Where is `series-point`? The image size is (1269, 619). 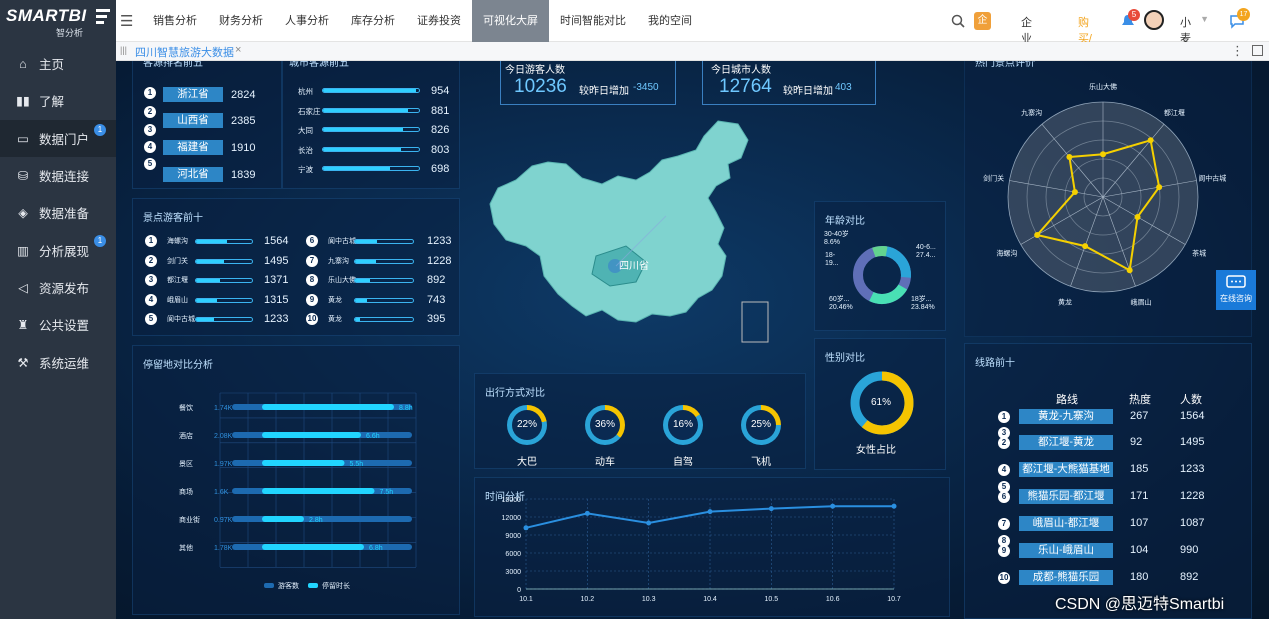 series-point is located at coordinates (526, 528).